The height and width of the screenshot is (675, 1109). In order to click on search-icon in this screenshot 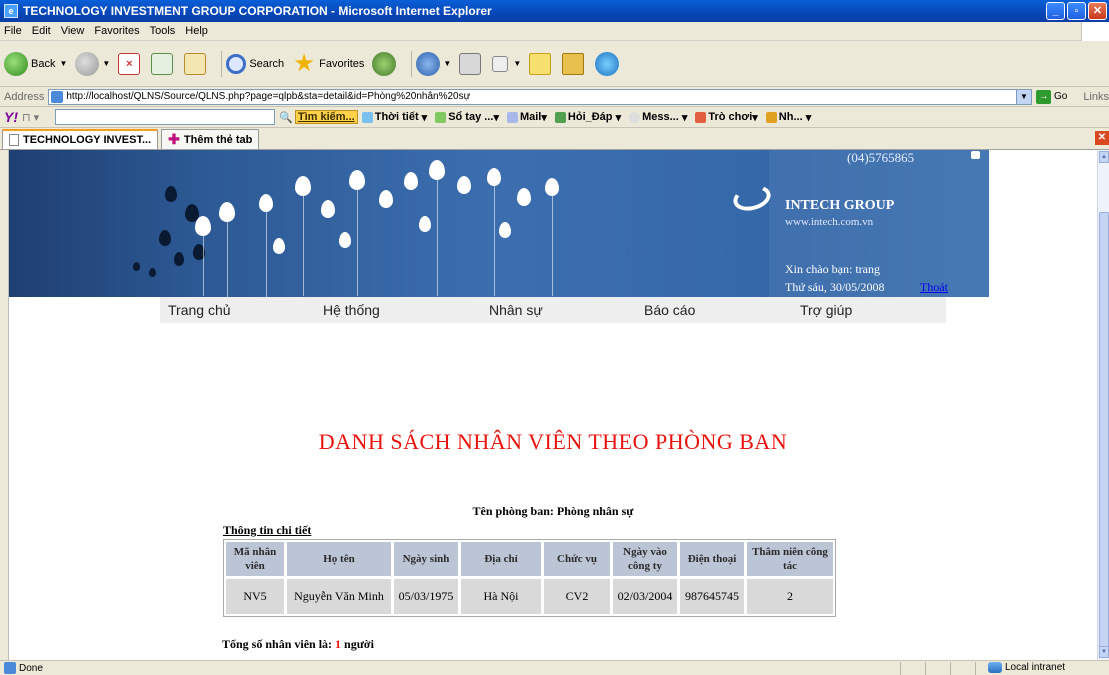, I will do `click(236, 63)`.